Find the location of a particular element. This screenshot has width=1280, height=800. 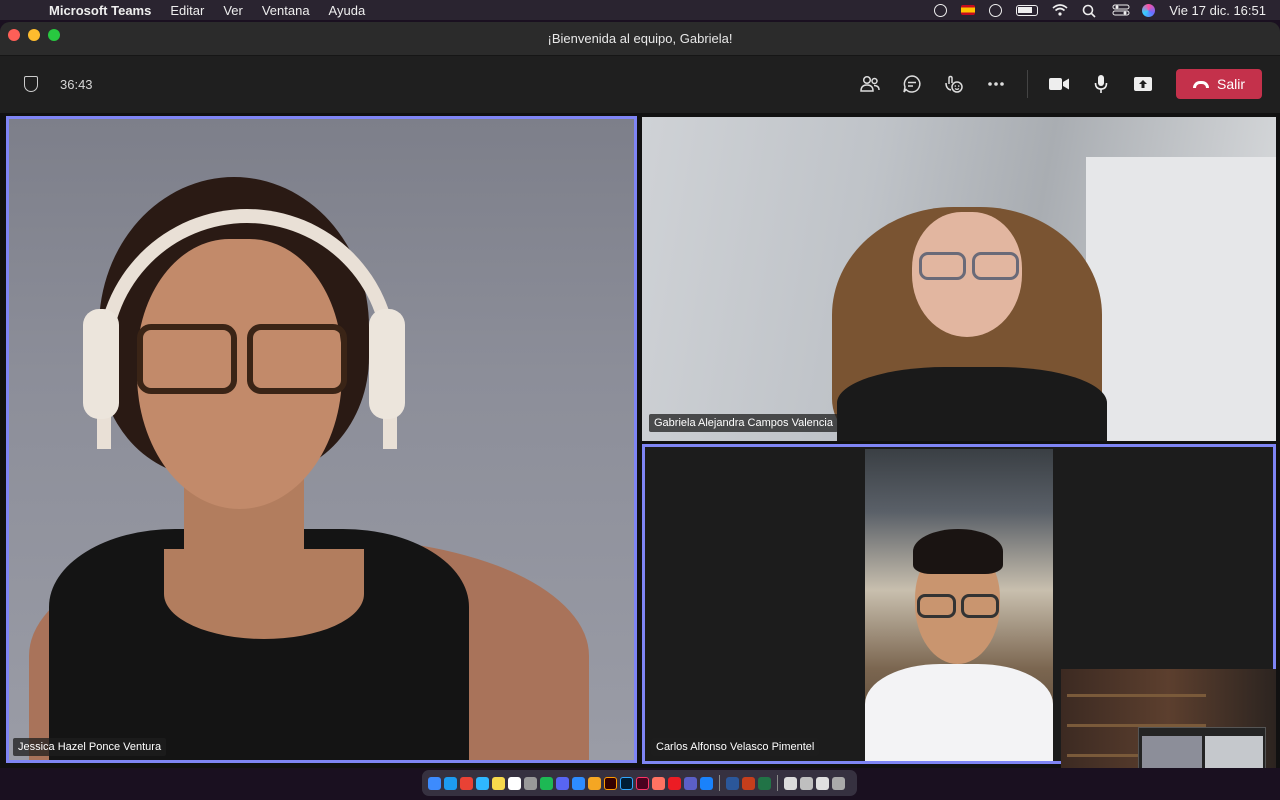

menu-ver: Ver is located at coordinates (233, 10).